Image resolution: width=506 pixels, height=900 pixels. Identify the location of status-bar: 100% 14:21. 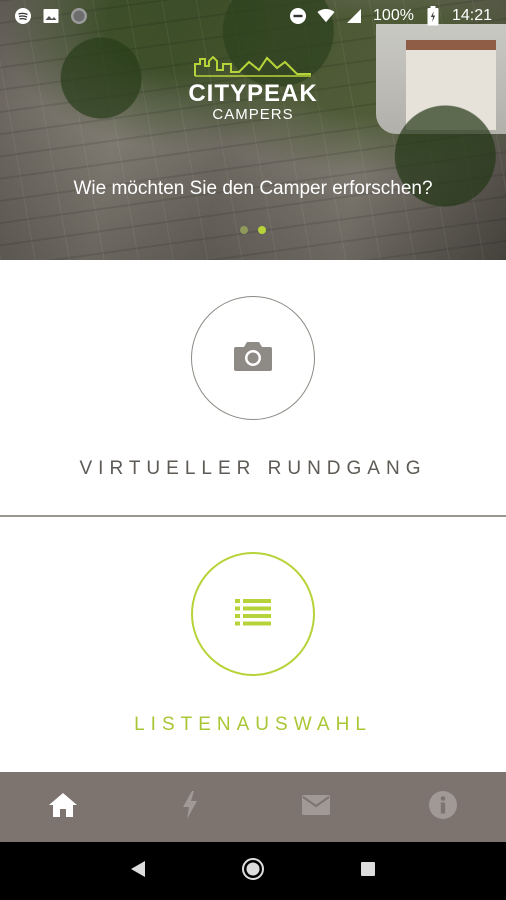
(253, 16).